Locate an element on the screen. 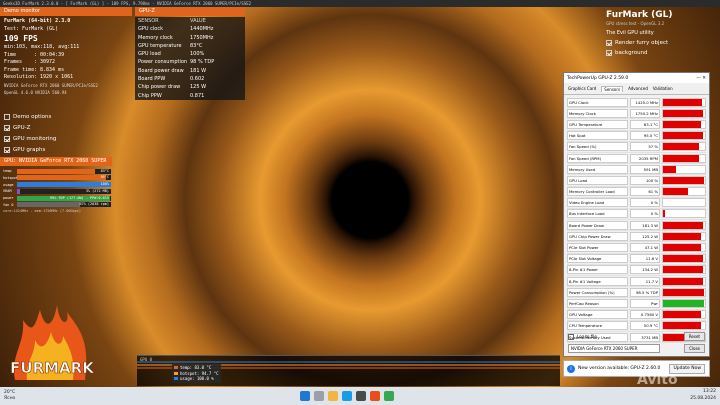 The image size is (720, 405). gpuz-sensor-row: GPU Load 100 % is located at coordinates (636, 181).